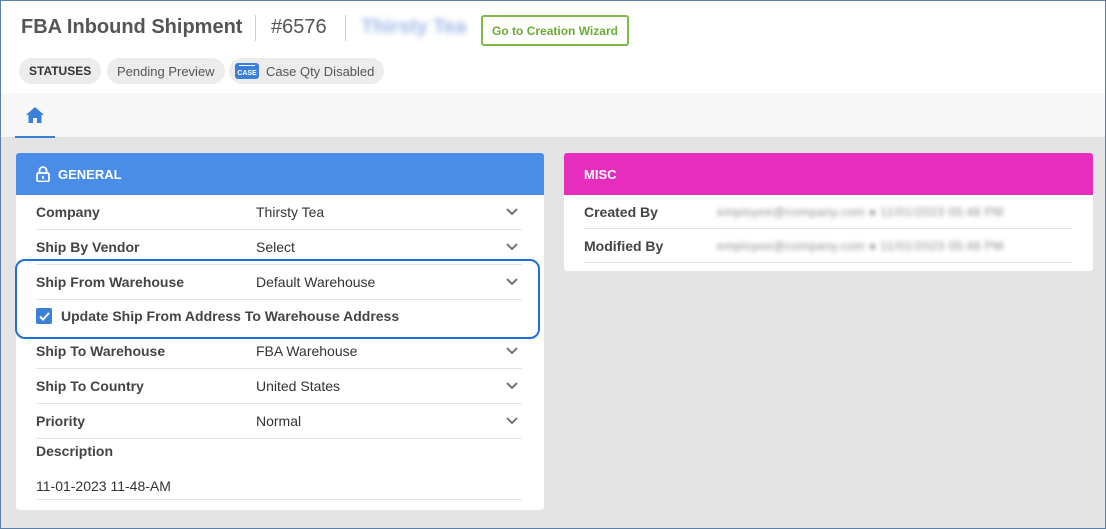 The width and height of the screenshot is (1106, 529). I want to click on field-ship-to-country: Ship To Country United States, so click(279, 386).